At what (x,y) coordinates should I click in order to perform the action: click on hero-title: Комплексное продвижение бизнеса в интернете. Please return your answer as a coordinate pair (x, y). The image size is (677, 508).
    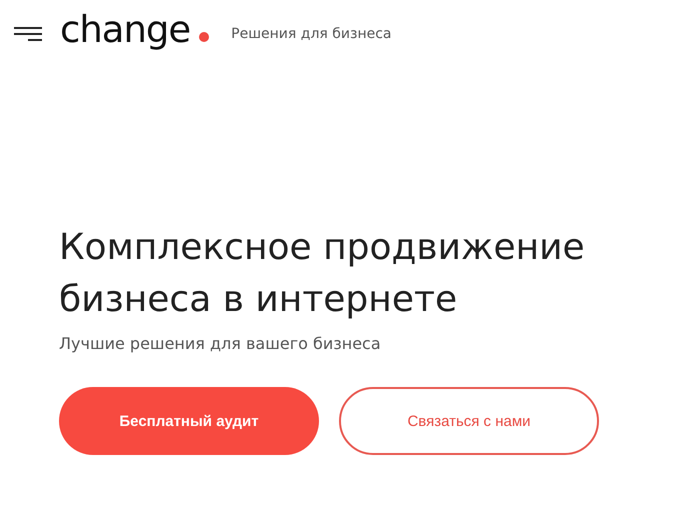
    Looking at the image, I should click on (322, 274).